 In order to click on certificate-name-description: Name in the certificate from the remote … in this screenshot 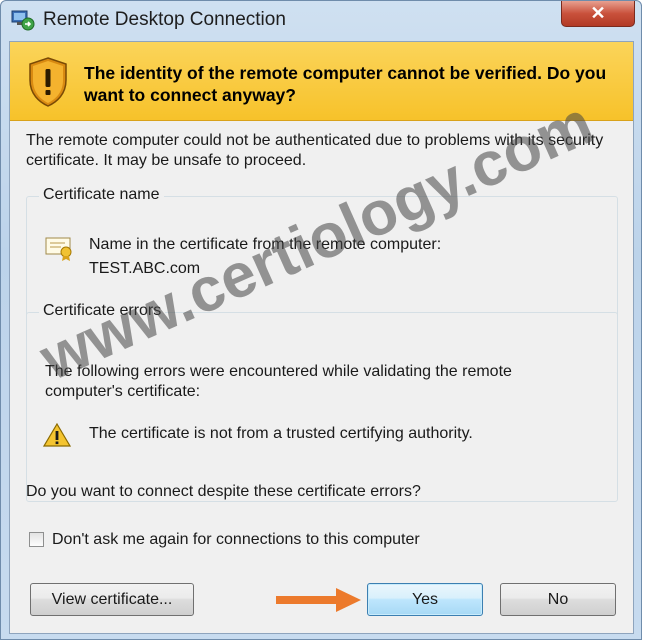, I will do `click(265, 244)`.